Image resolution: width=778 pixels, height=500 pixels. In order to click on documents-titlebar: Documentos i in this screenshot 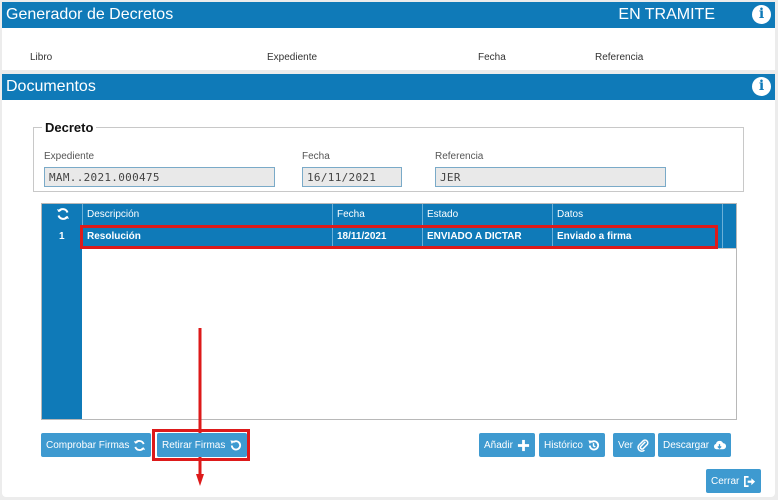, I will do `click(388, 87)`.